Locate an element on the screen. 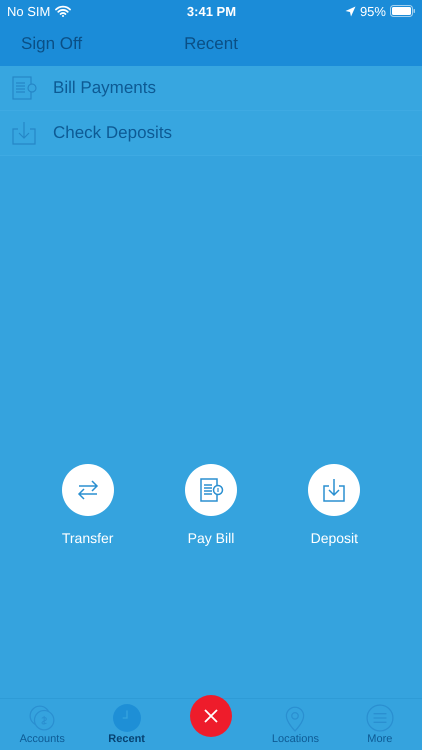  close-icon is located at coordinates (211, 716).